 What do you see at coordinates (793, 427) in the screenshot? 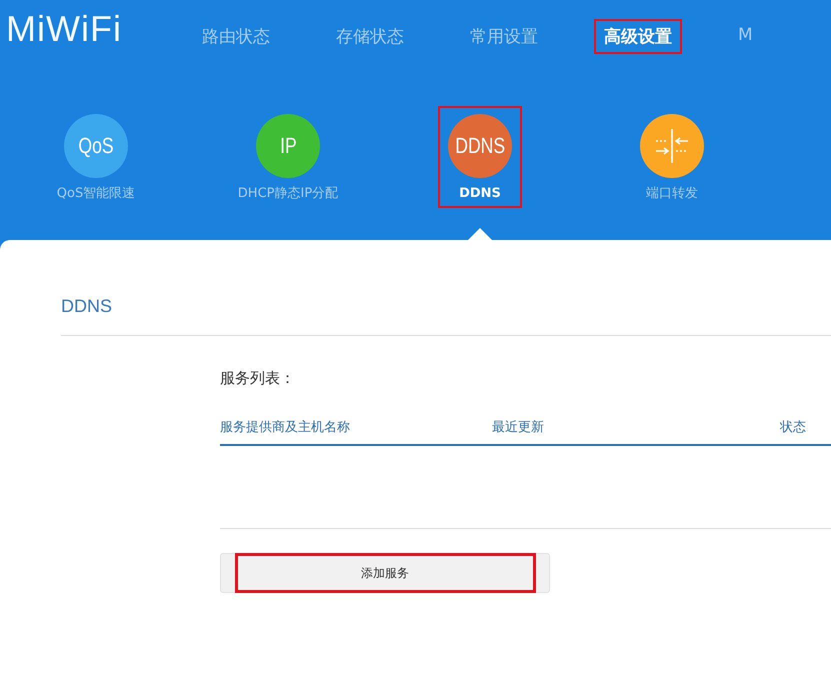
I see `column-header: 状态` at bounding box center [793, 427].